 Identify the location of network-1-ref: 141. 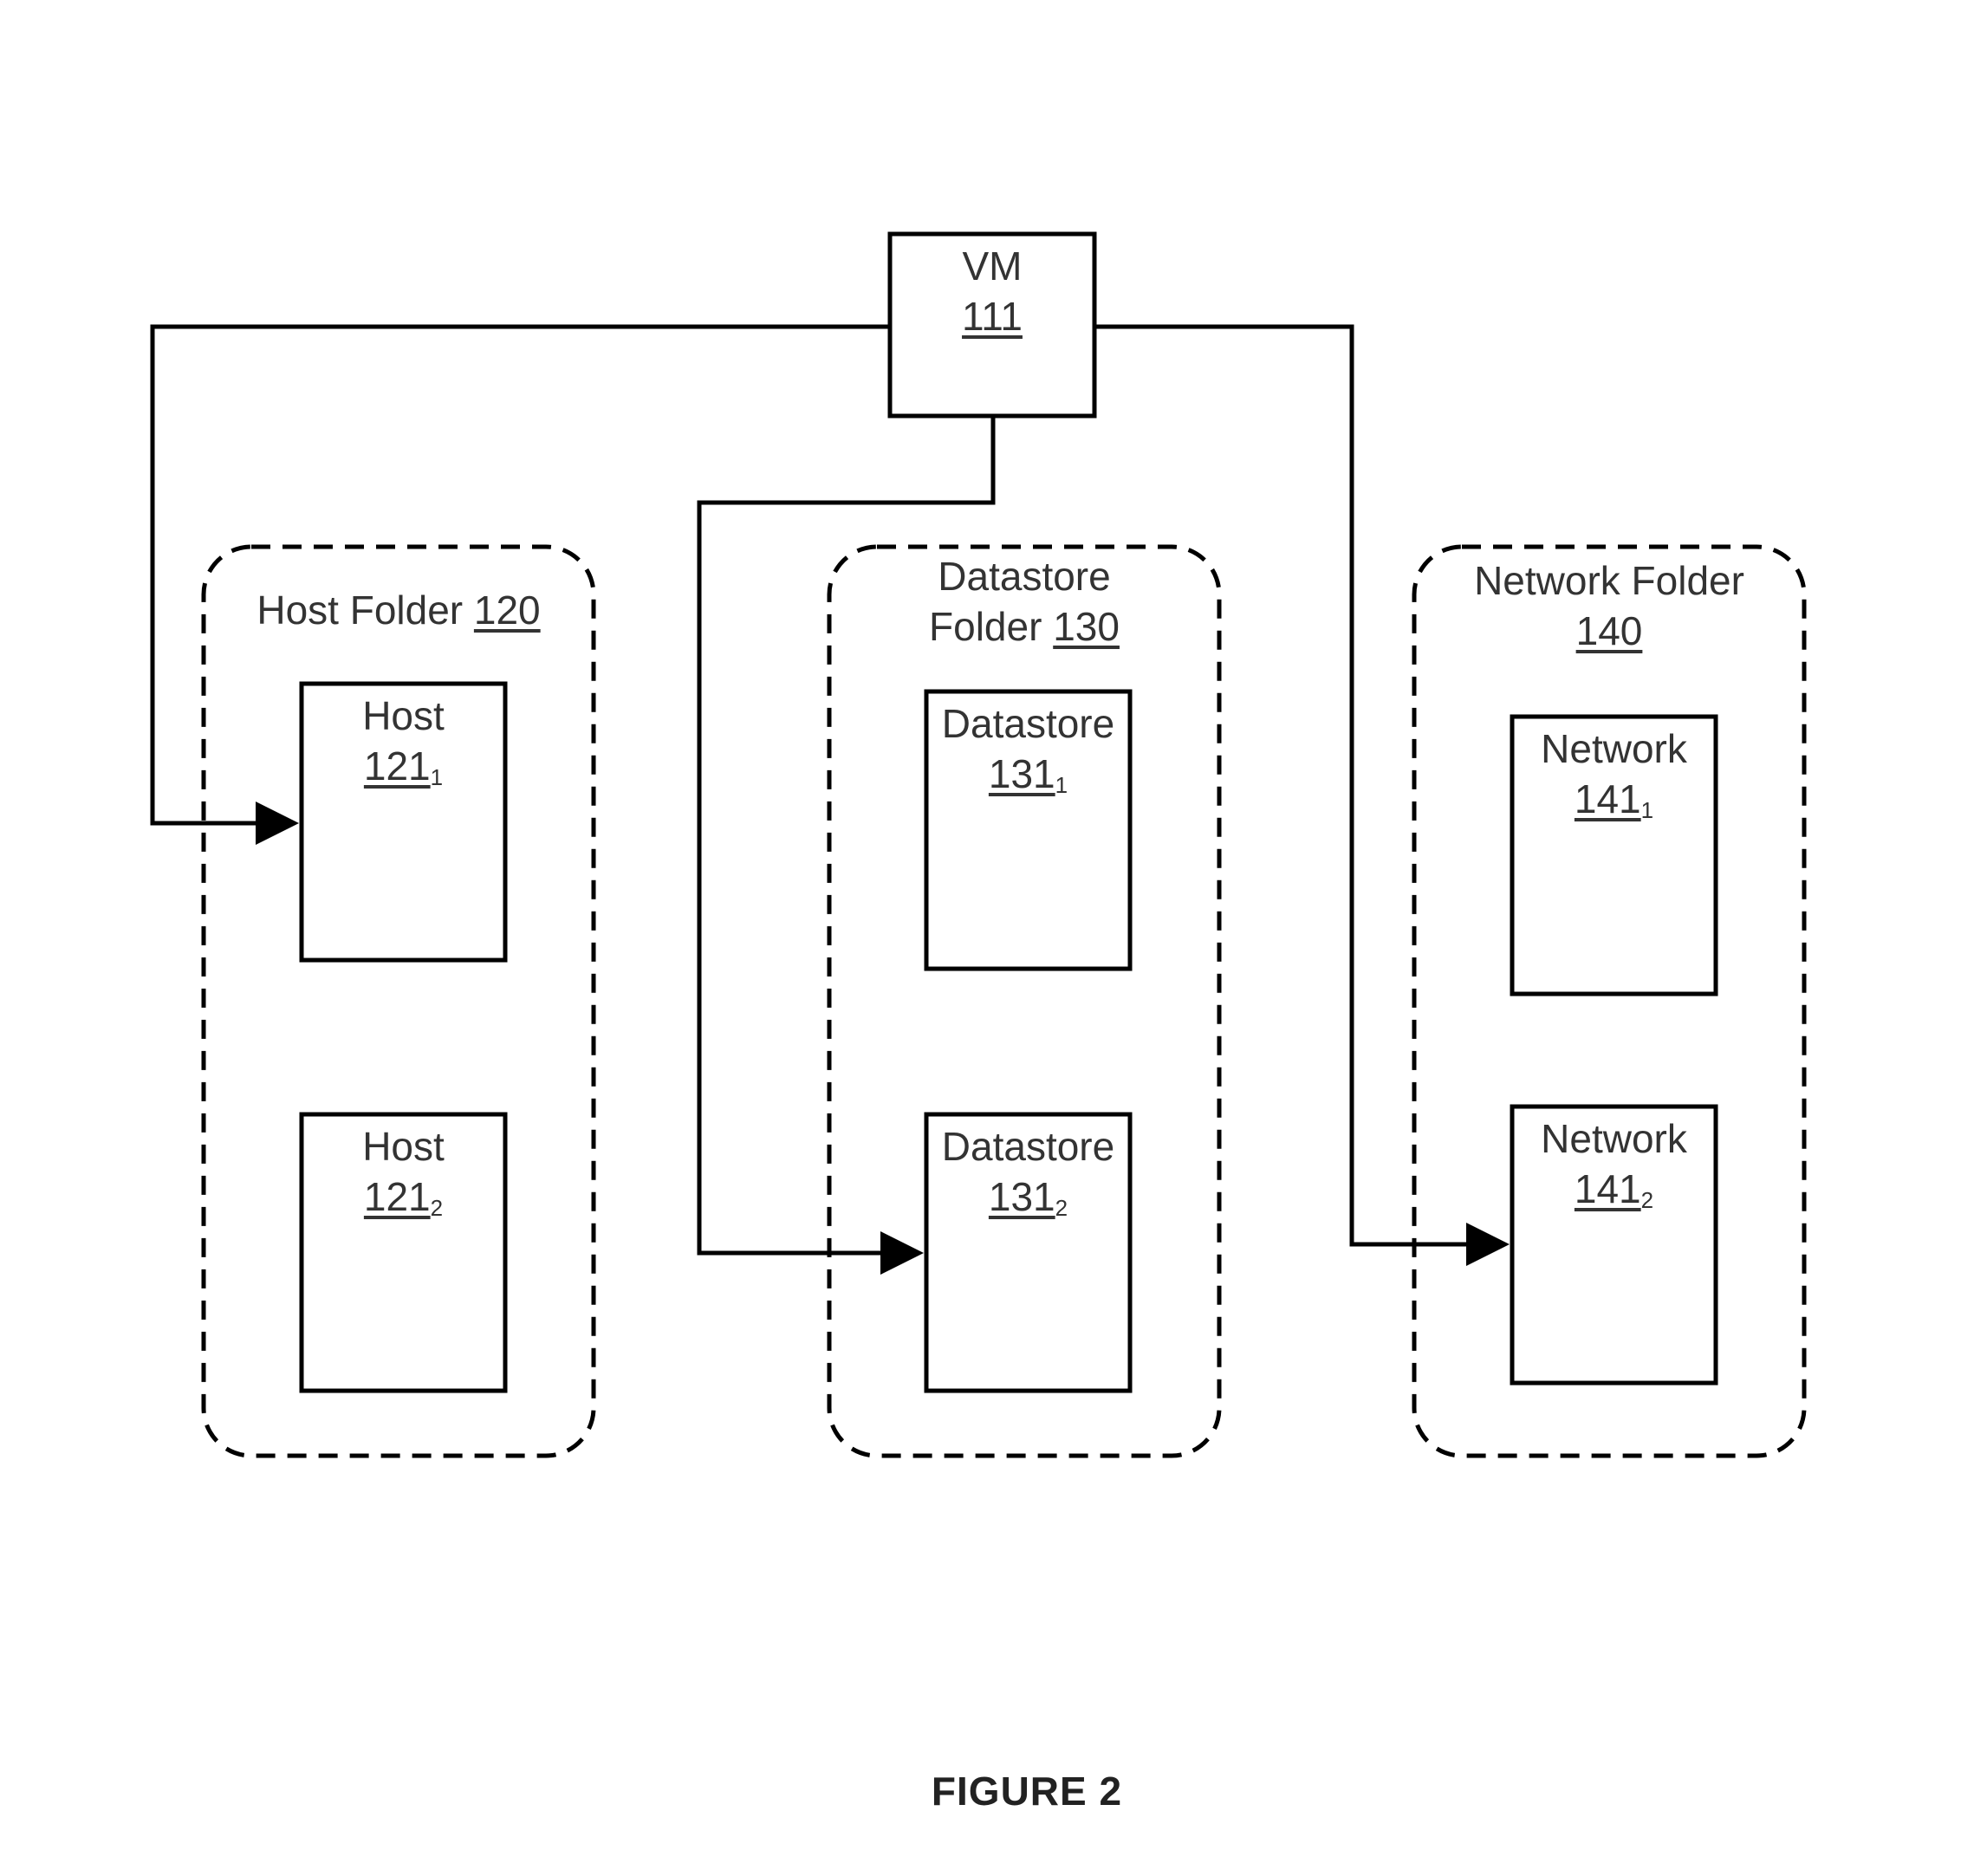
(1607, 798).